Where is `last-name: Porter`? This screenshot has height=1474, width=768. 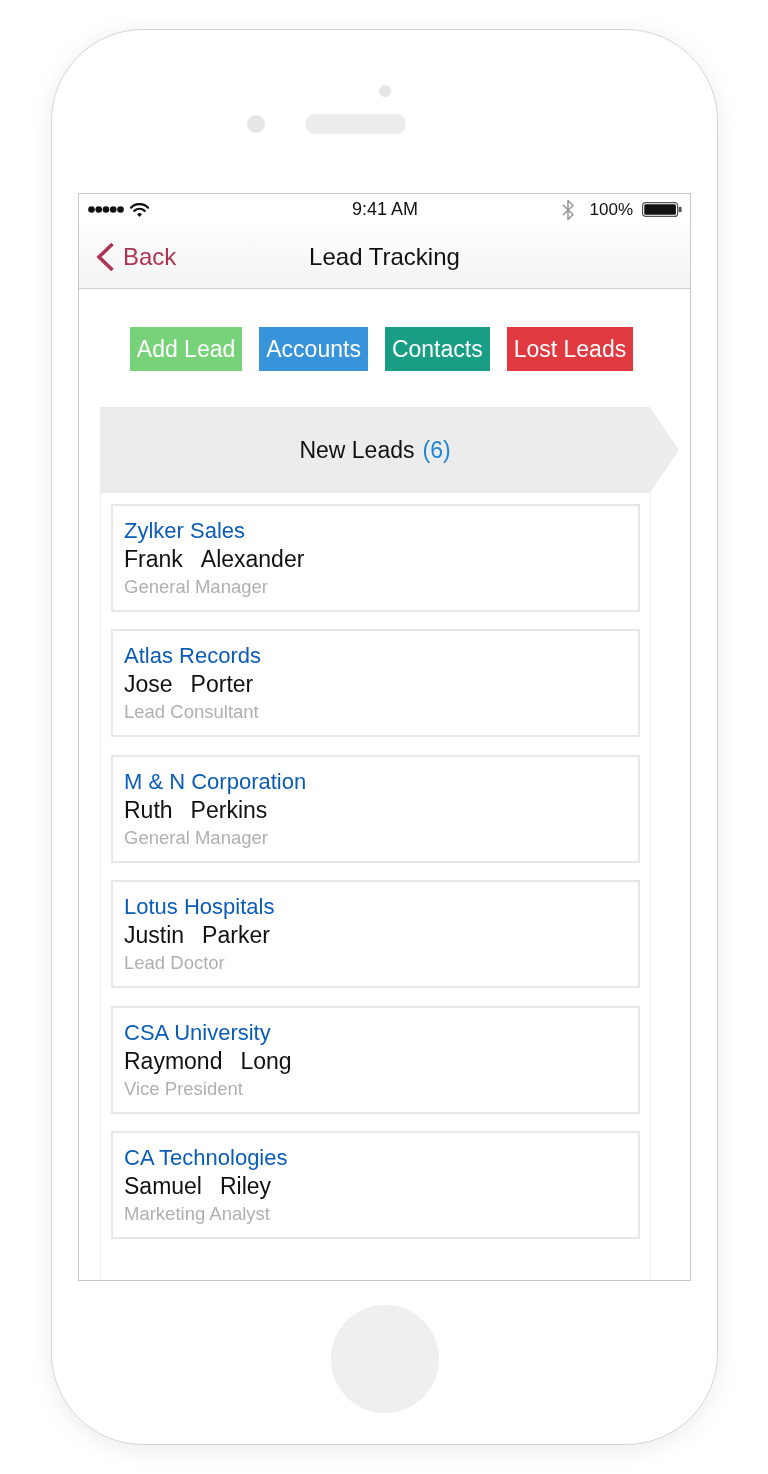
last-name: Porter is located at coordinates (222, 685).